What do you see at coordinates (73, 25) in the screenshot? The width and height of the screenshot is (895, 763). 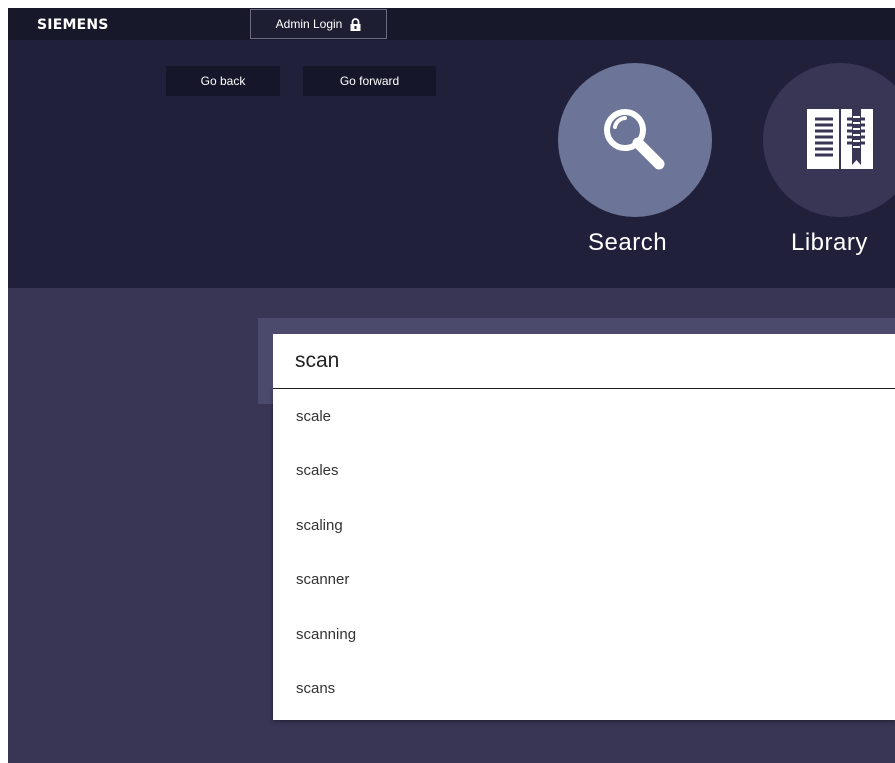 I see `siemens-logo: SIEMENS` at bounding box center [73, 25].